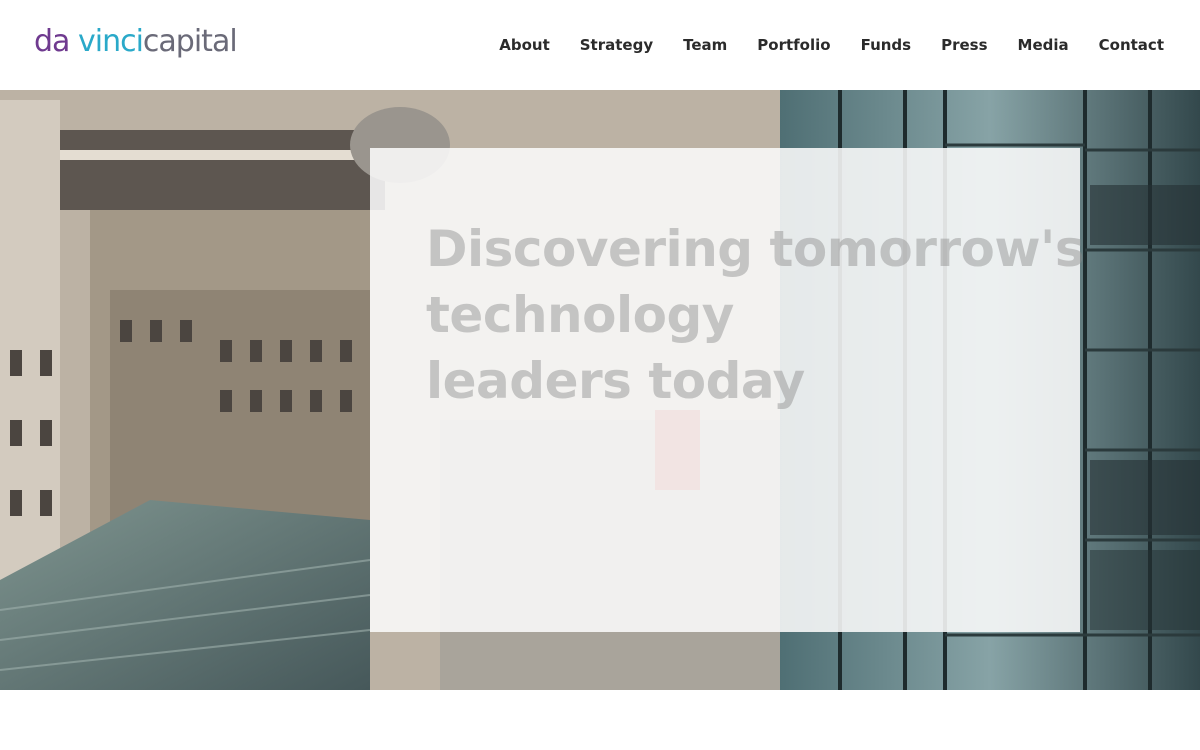 Image resolution: width=1200 pixels, height=750 pixels. What do you see at coordinates (886, 45) in the screenshot?
I see `nav-item-funds: Funds` at bounding box center [886, 45].